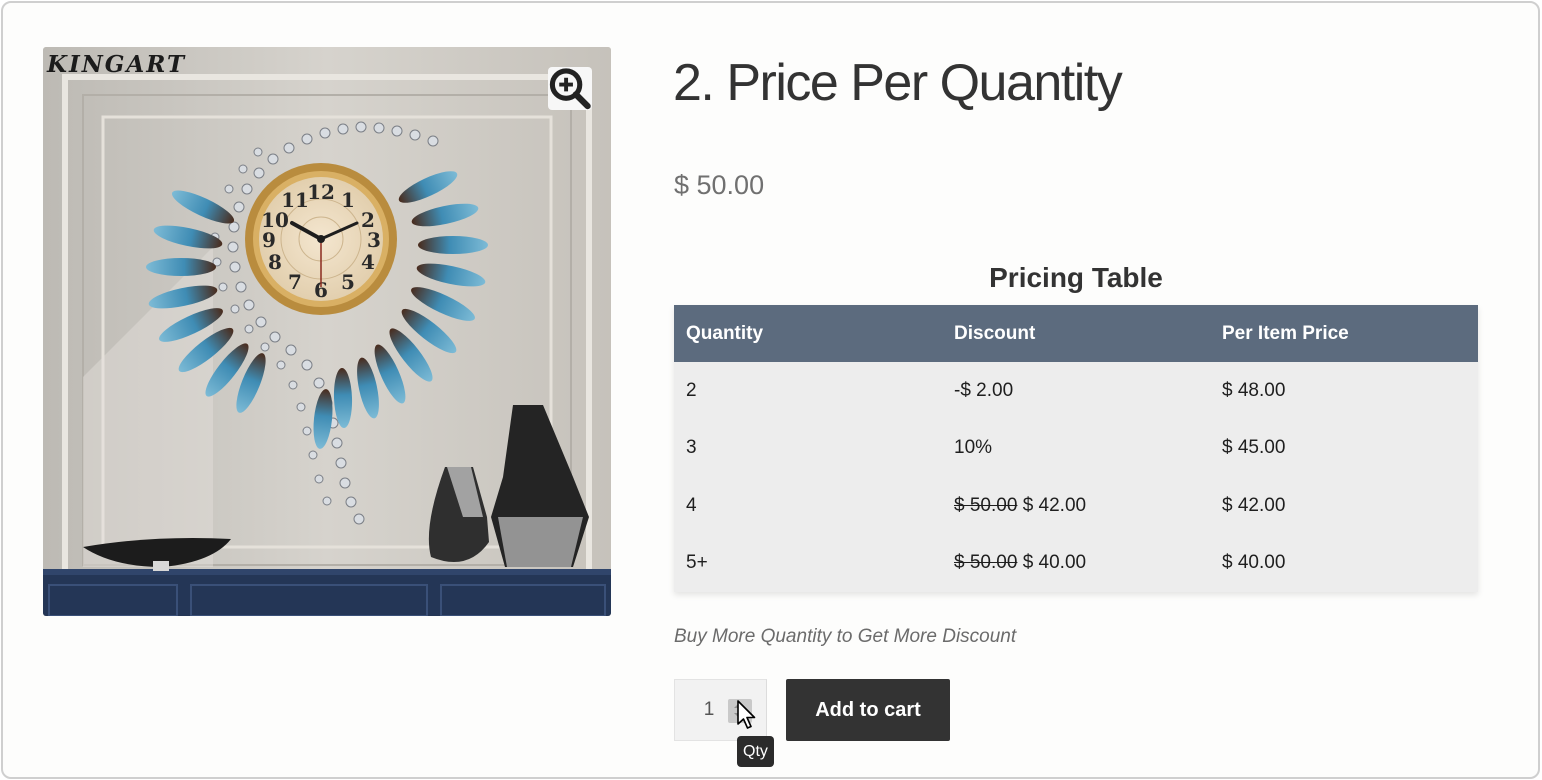 The image size is (1542, 780). What do you see at coordinates (321, 192) in the screenshot?
I see `svg-text: 12` at bounding box center [321, 192].